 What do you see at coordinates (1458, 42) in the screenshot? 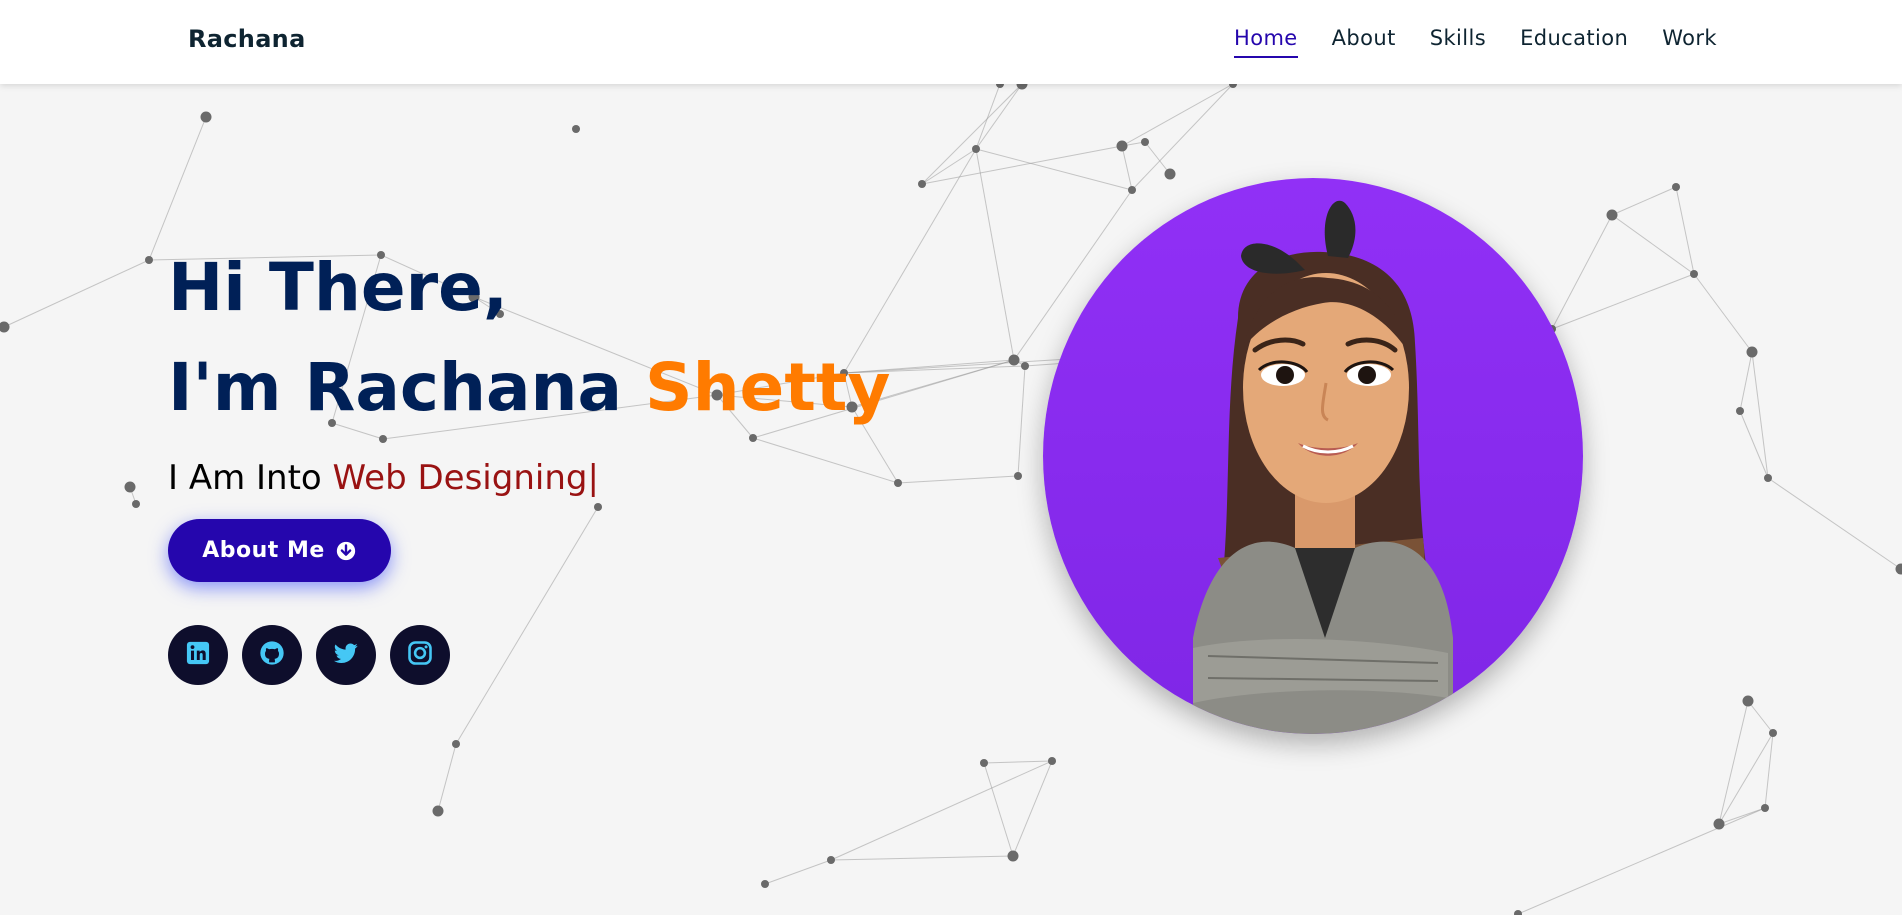
I see `nav-skills: Skills` at bounding box center [1458, 42].